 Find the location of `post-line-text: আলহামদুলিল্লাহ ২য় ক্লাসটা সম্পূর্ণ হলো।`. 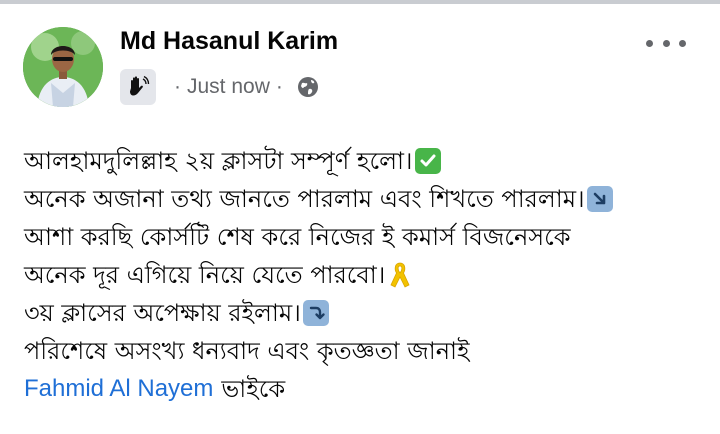

post-line-text: আলহামদুলিল্লাহ ২য় ক্লাসটা সম্পূর্ণ হলো। is located at coordinates (218, 161).